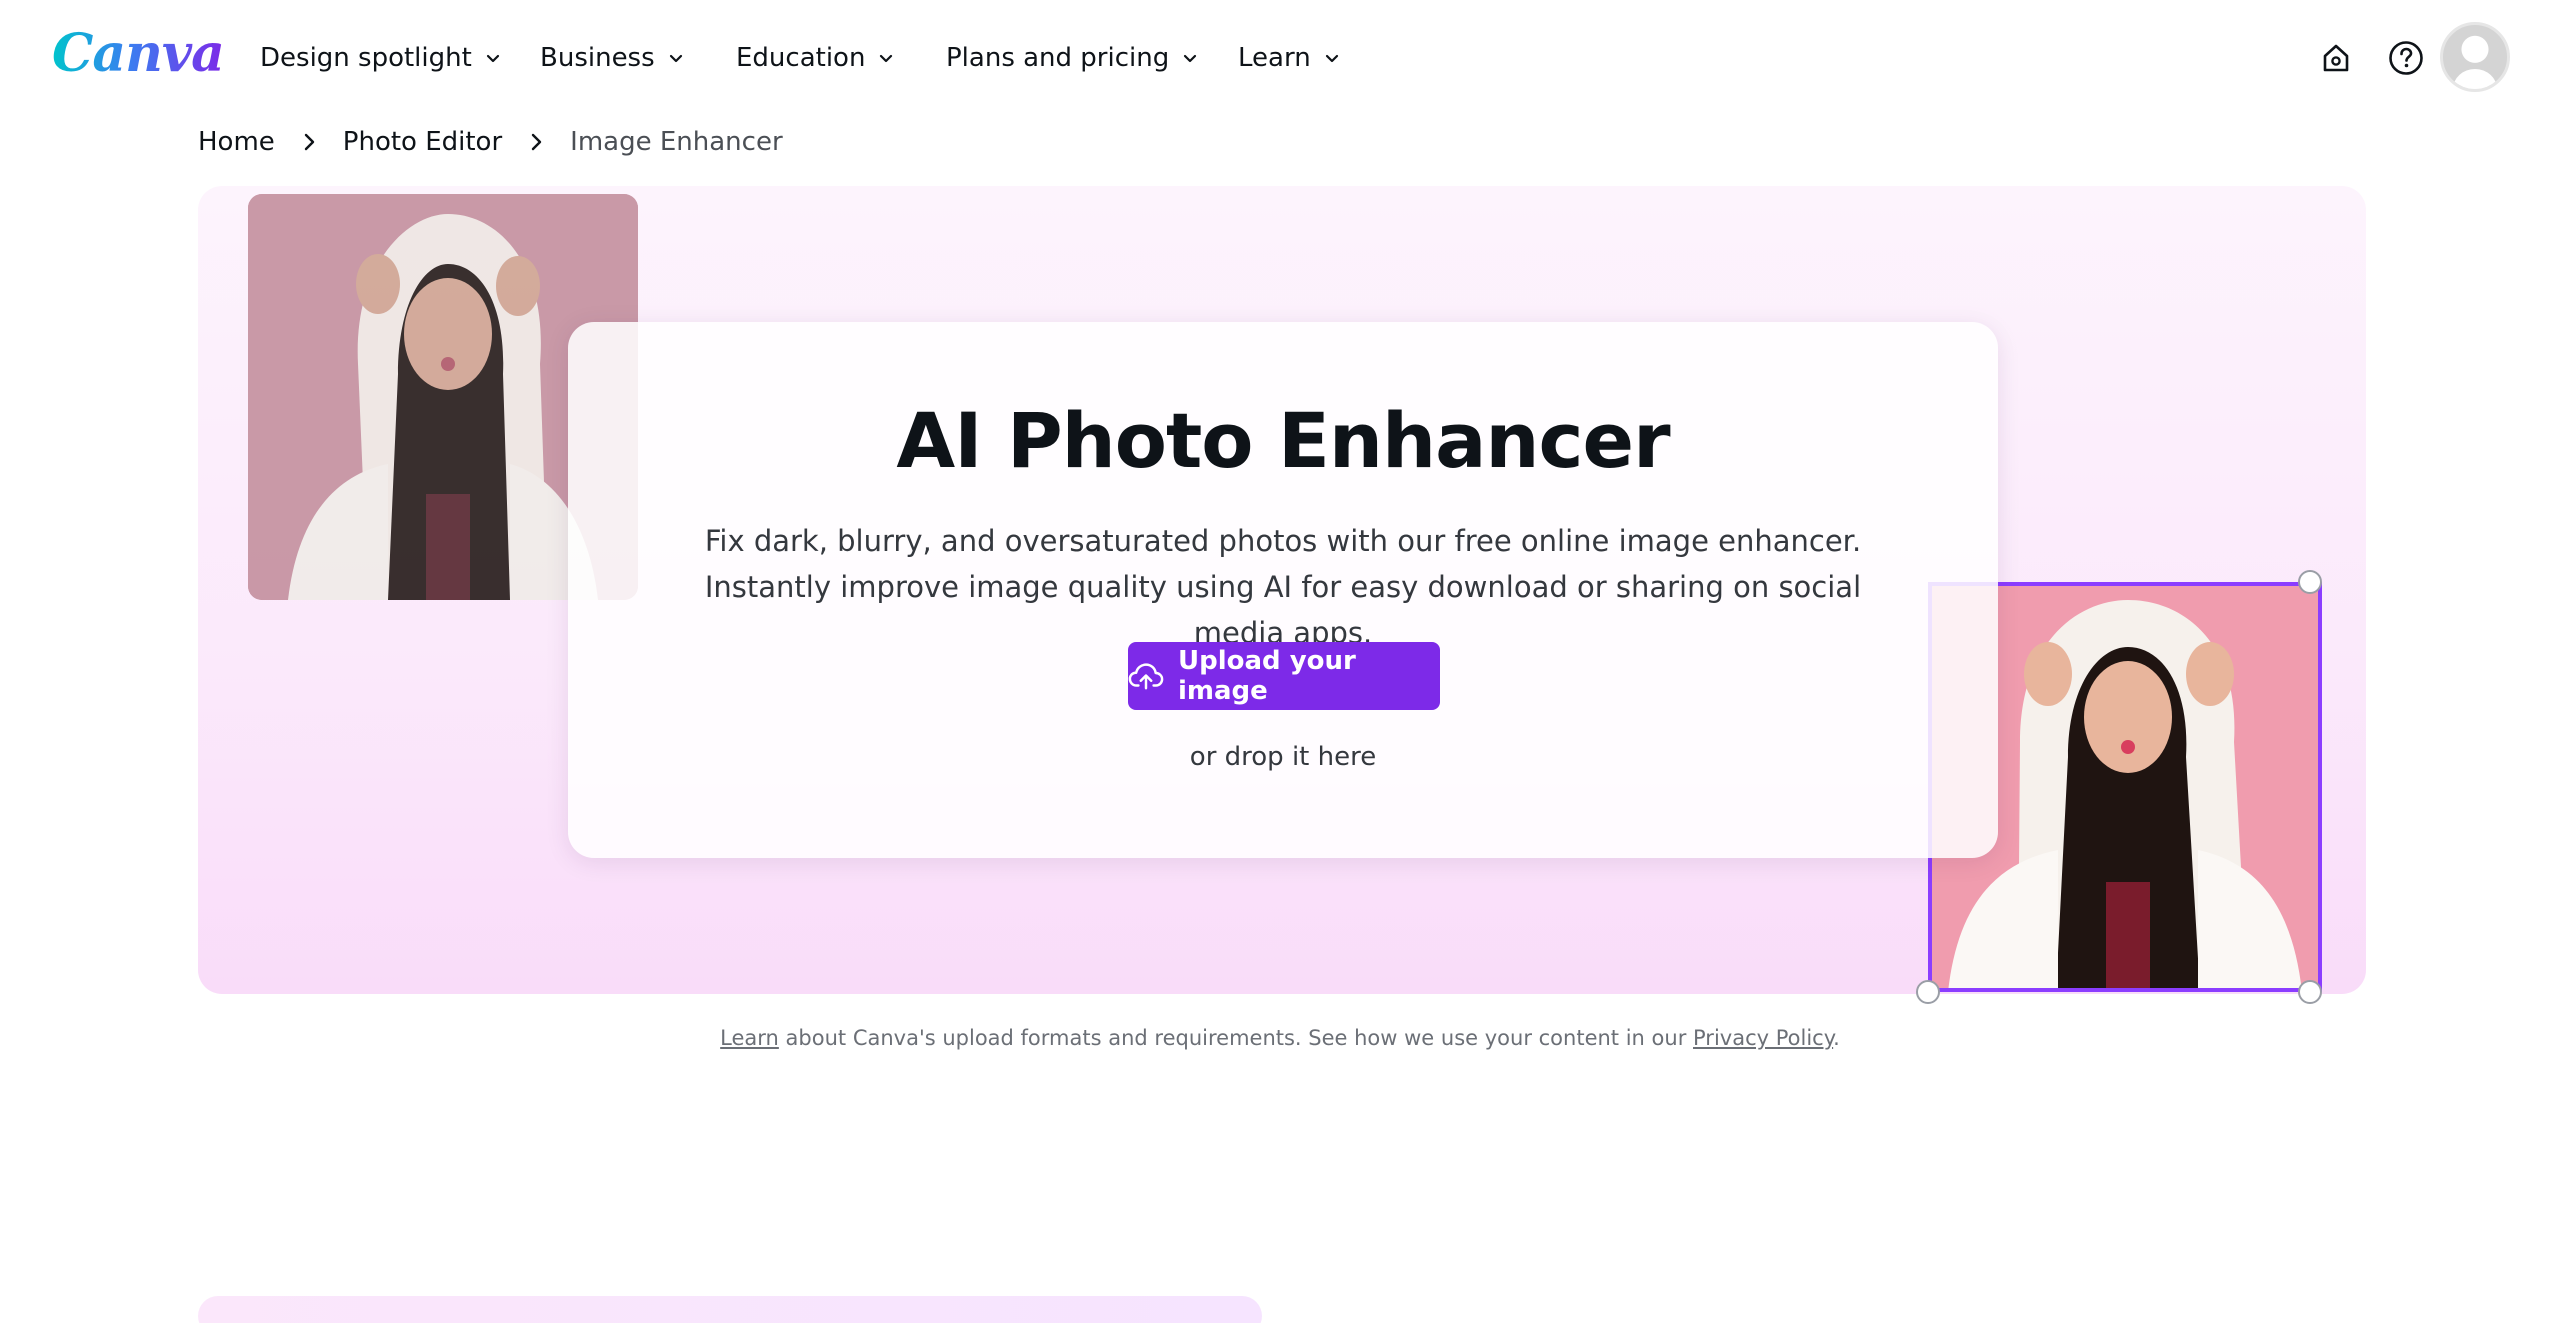  What do you see at coordinates (236, 142) in the screenshot?
I see `breadcrumb-home: Home` at bounding box center [236, 142].